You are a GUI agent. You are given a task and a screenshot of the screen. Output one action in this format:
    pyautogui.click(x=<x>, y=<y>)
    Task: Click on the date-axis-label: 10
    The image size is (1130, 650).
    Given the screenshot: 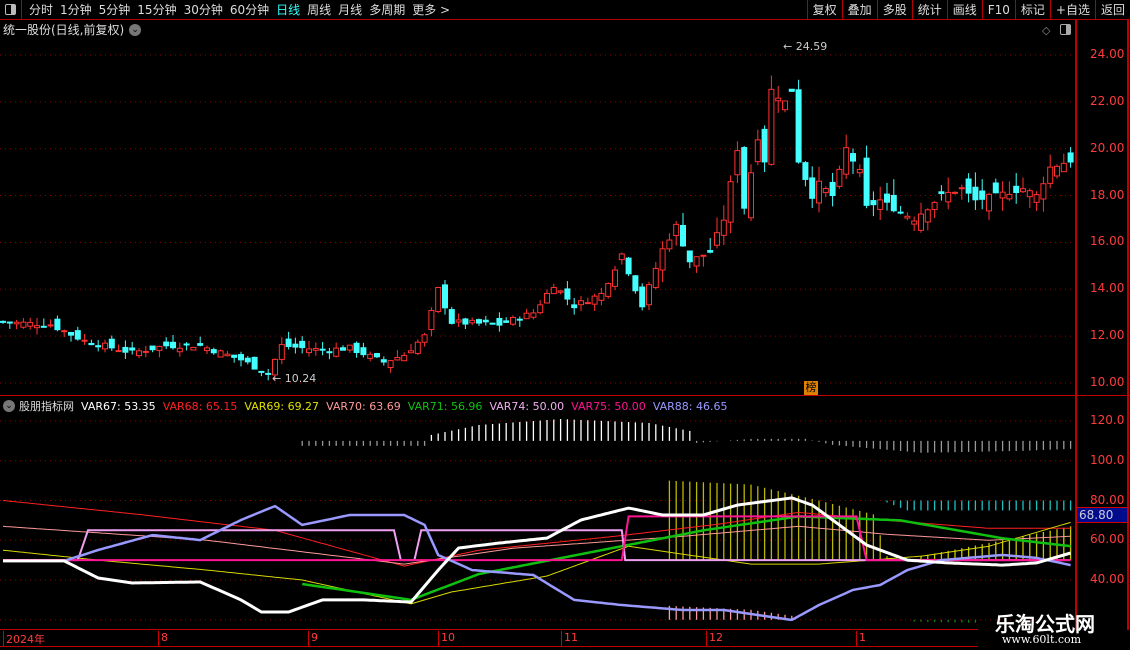 What is the action you would take?
    pyautogui.click(x=446, y=638)
    